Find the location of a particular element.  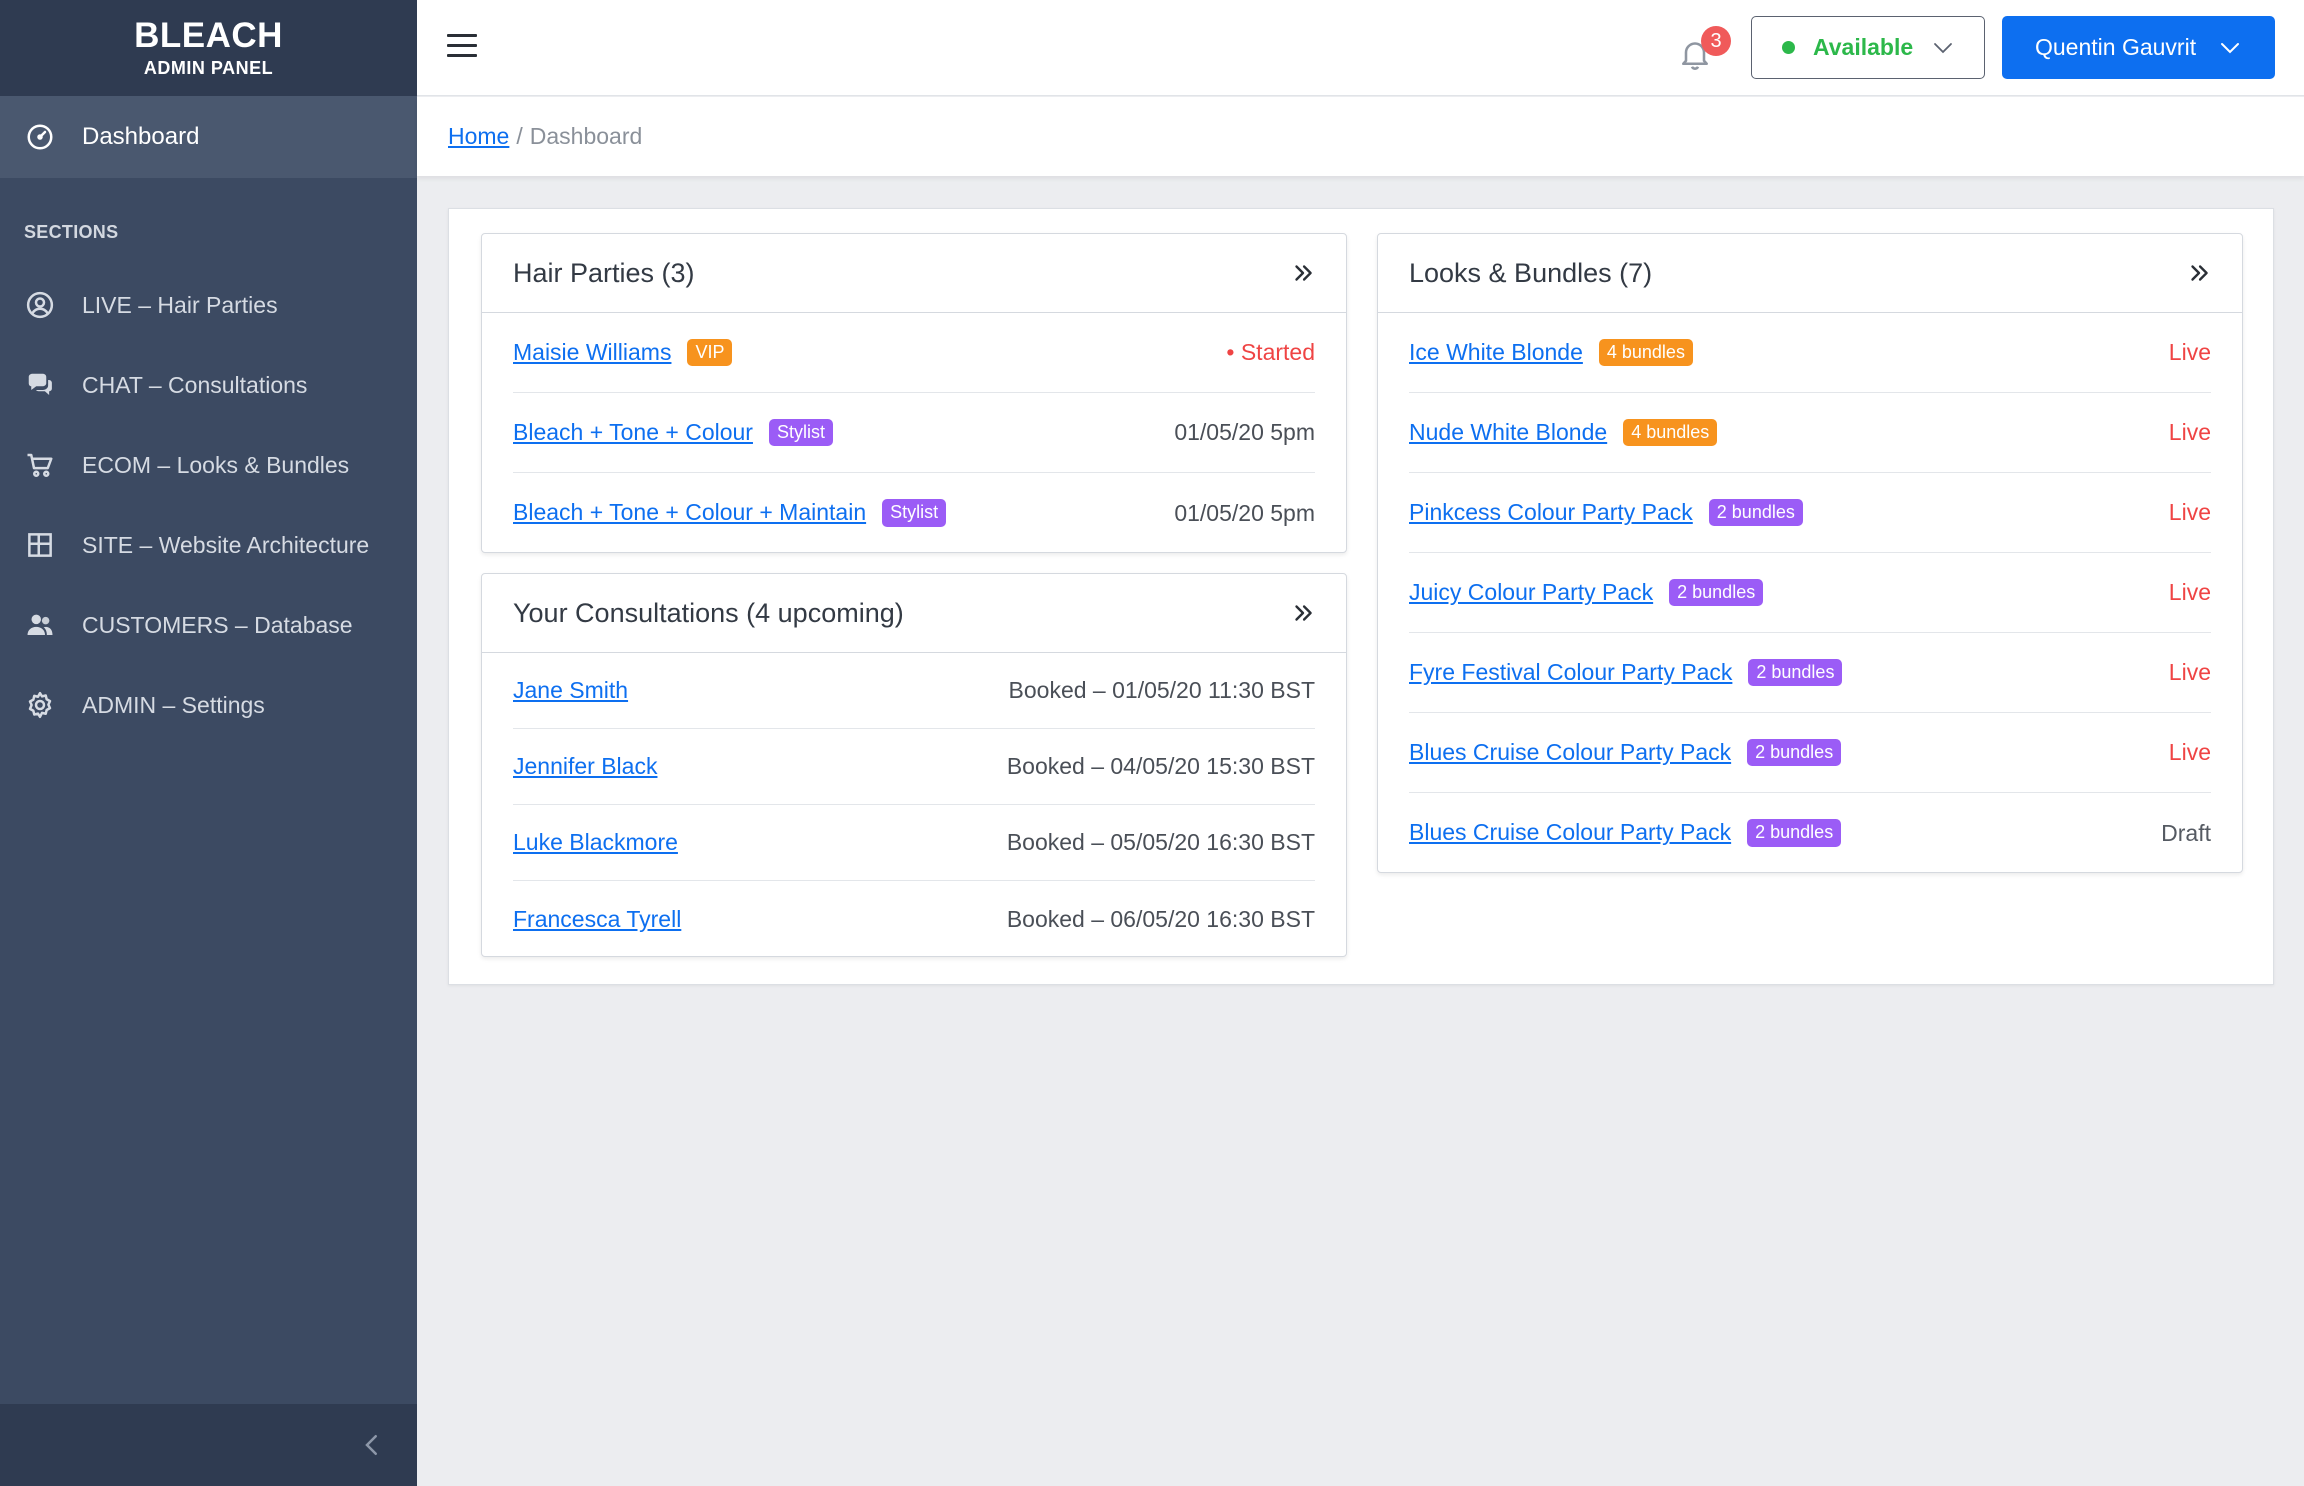

sidebar-item-customers: CUSTOMERS – Database is located at coordinates (208, 625).